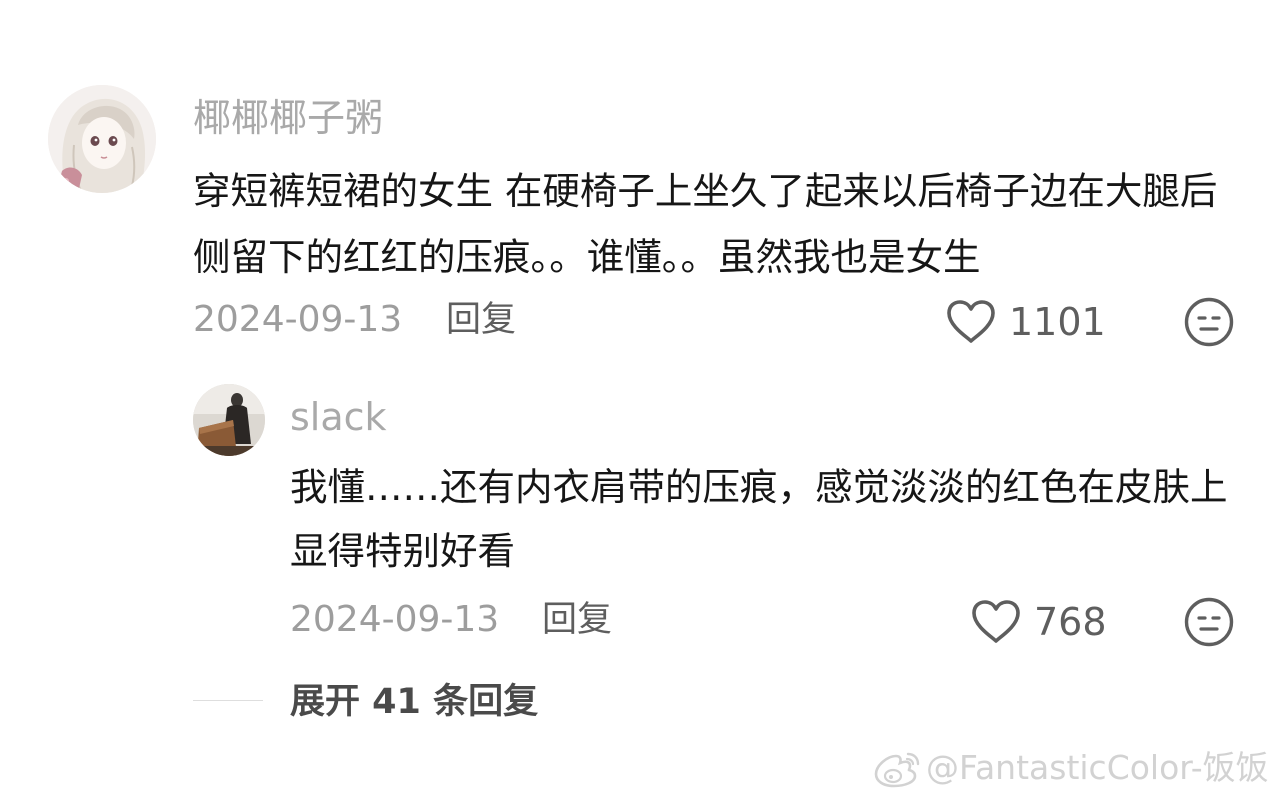 The image size is (1284, 800). Describe the element at coordinates (759, 519) in the screenshot. I see `comment-text: 我懂……还有内衣肩带的压痕，感觉淡淡的红色在皮肤上显得特别好看` at that location.